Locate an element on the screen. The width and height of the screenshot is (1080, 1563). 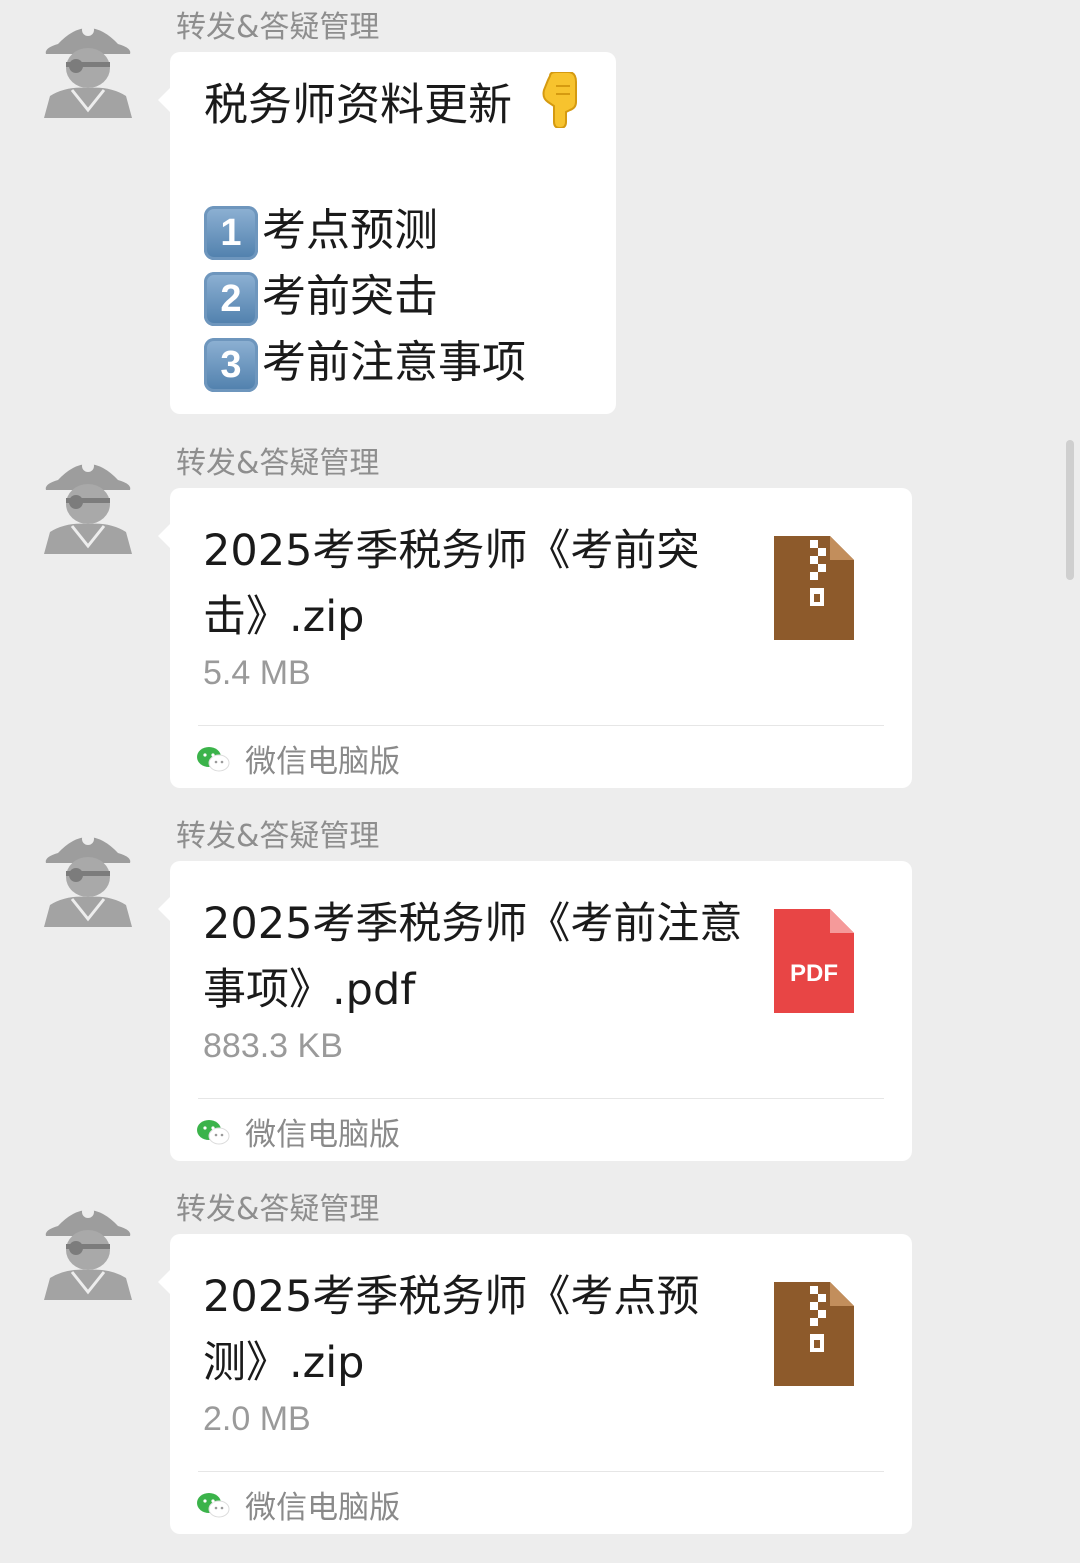
keycap-2-icon: 2 is located at coordinates (231, 299).